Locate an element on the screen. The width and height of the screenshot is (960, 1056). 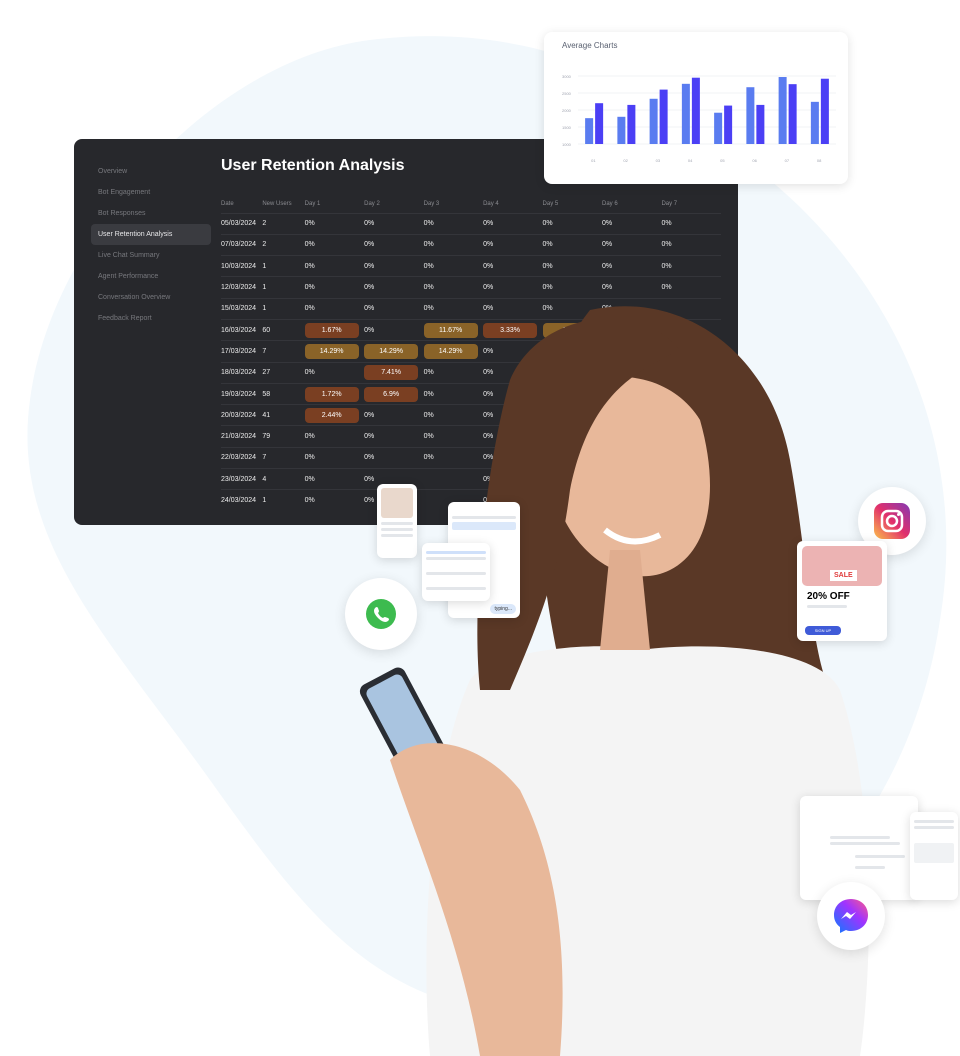
y-tick-label: 3000 is located at coordinates (567, 76).